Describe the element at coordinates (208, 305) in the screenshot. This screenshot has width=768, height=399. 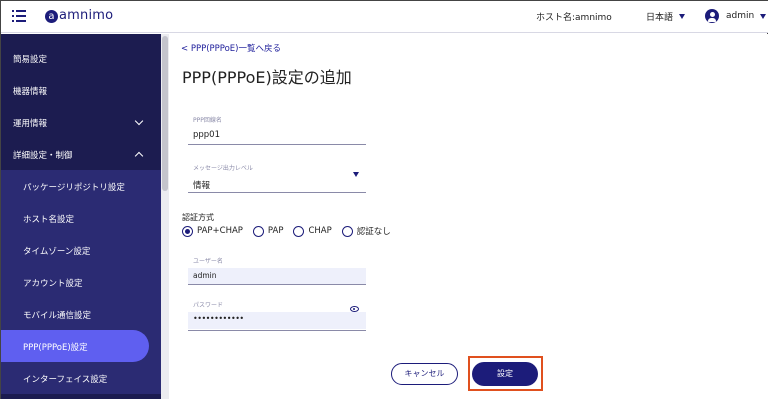
I see `field-label: パスワード` at that location.